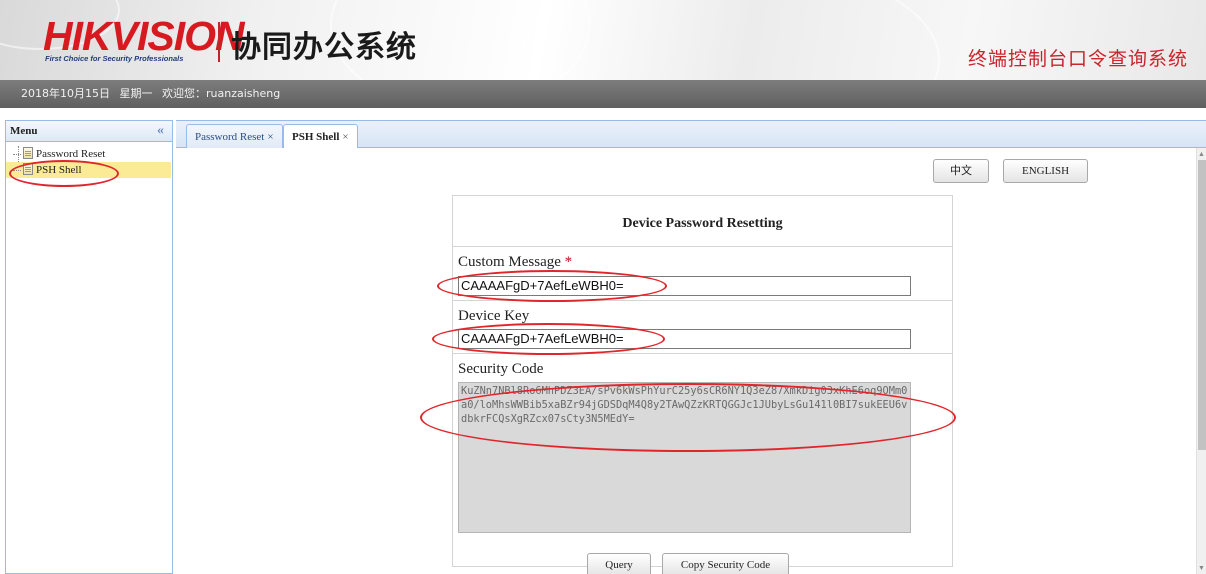  What do you see at coordinates (71, 154) in the screenshot?
I see `menu-item-label: Password Reset` at bounding box center [71, 154].